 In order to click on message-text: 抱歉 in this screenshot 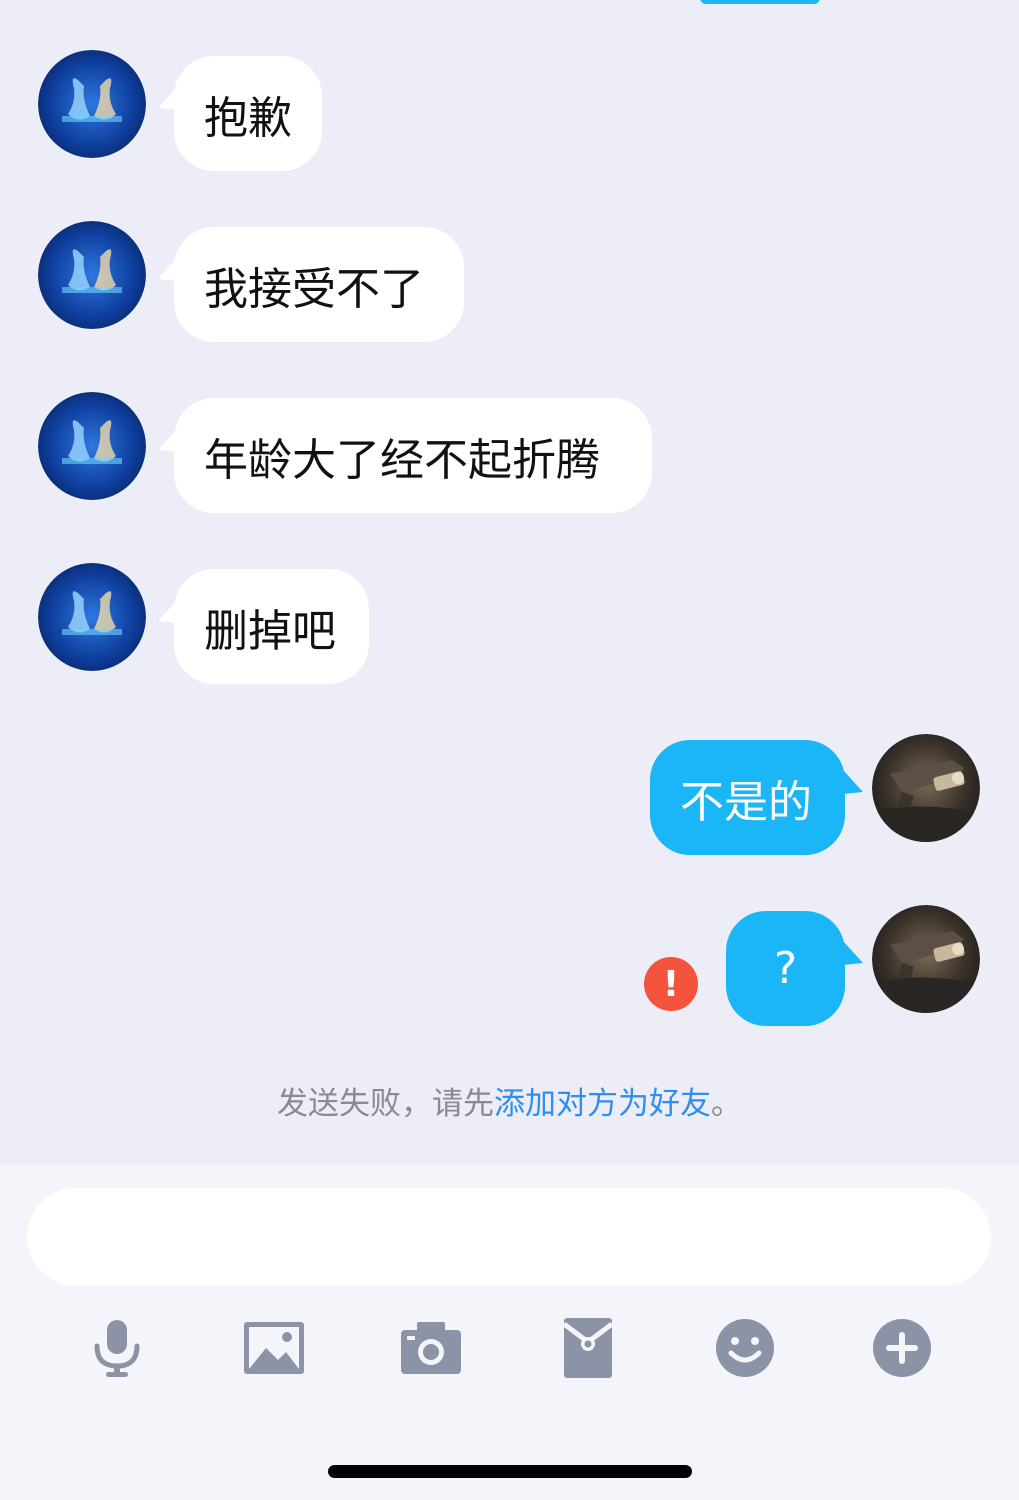, I will do `click(248, 118)`.